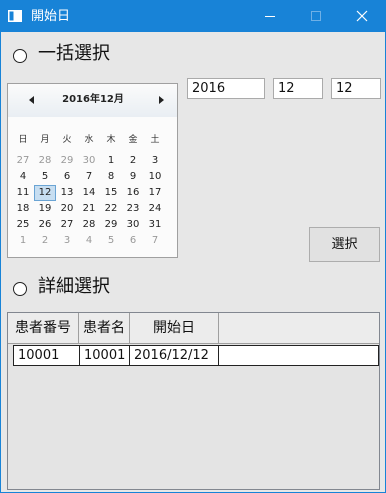 The height and width of the screenshot is (493, 386). Describe the element at coordinates (111, 193) in the screenshot. I see `calendar-day: 15` at that location.